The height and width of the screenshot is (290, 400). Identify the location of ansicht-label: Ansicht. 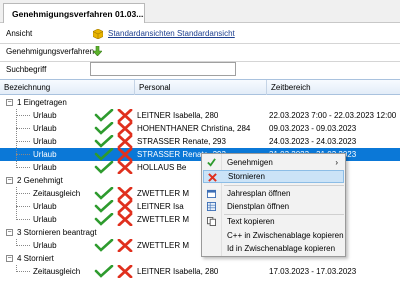
(19, 33).